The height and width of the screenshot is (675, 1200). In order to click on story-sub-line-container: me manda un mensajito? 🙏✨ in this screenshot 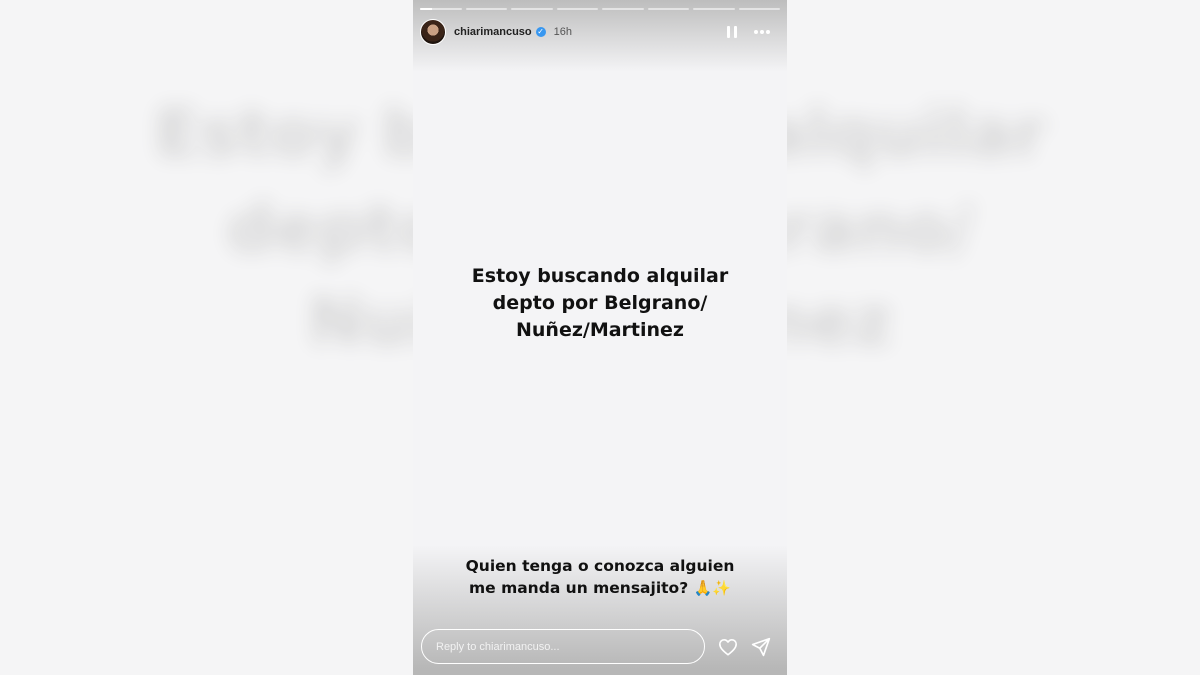, I will do `click(600, 588)`.